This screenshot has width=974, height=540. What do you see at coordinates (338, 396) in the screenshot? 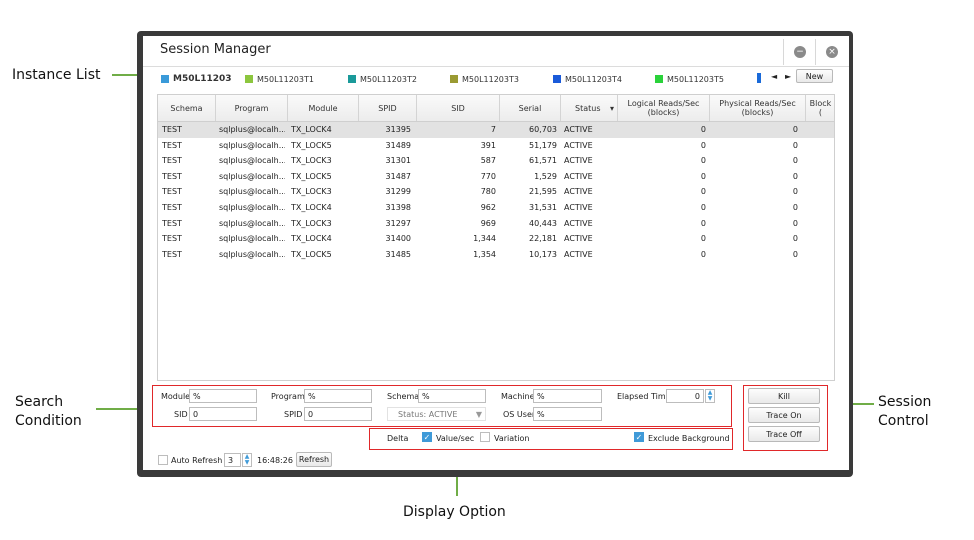
I see `program-input: %` at bounding box center [338, 396].